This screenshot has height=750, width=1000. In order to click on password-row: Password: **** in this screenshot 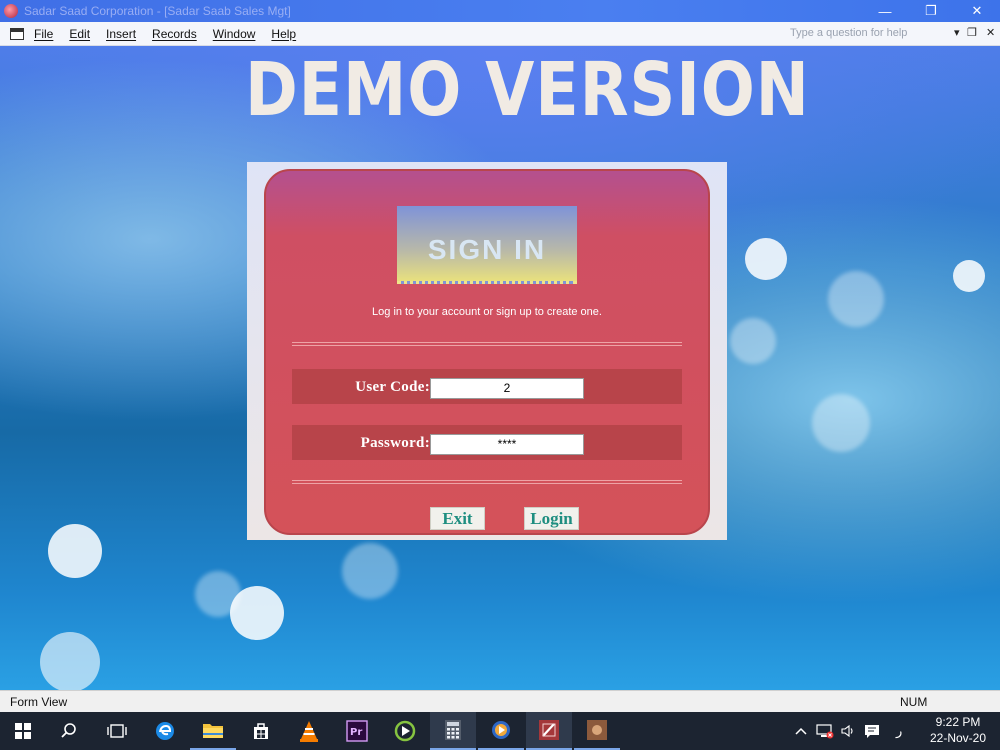, I will do `click(487, 442)`.